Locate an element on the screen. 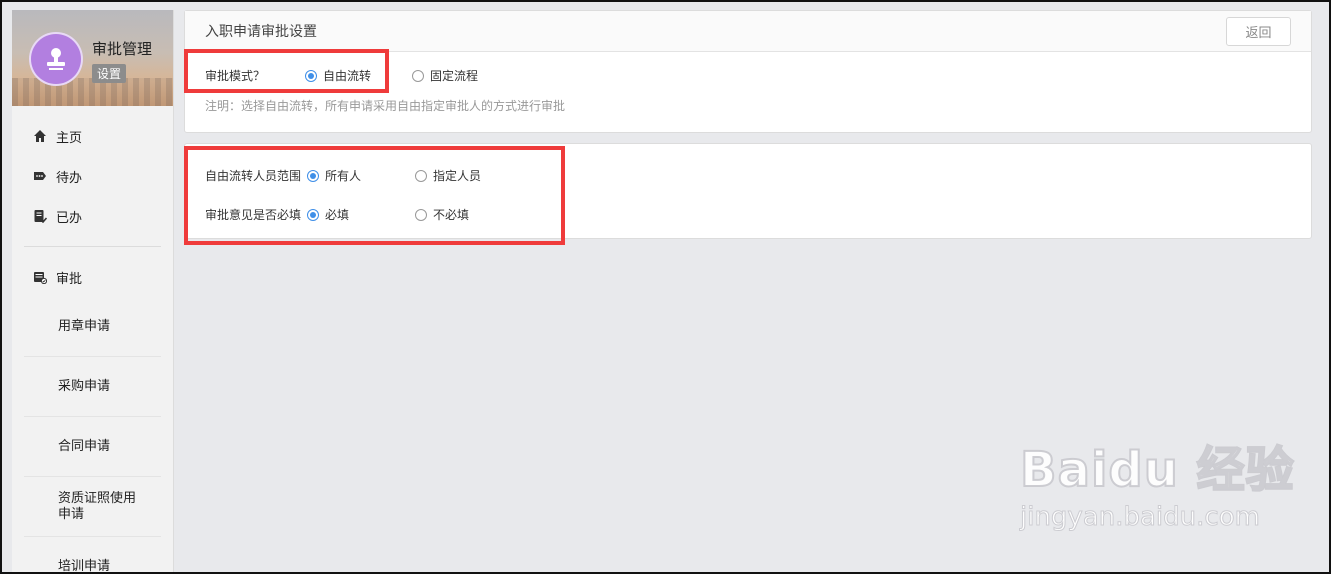 This screenshot has height=574, width=1331. tag-icon is located at coordinates (40, 176).